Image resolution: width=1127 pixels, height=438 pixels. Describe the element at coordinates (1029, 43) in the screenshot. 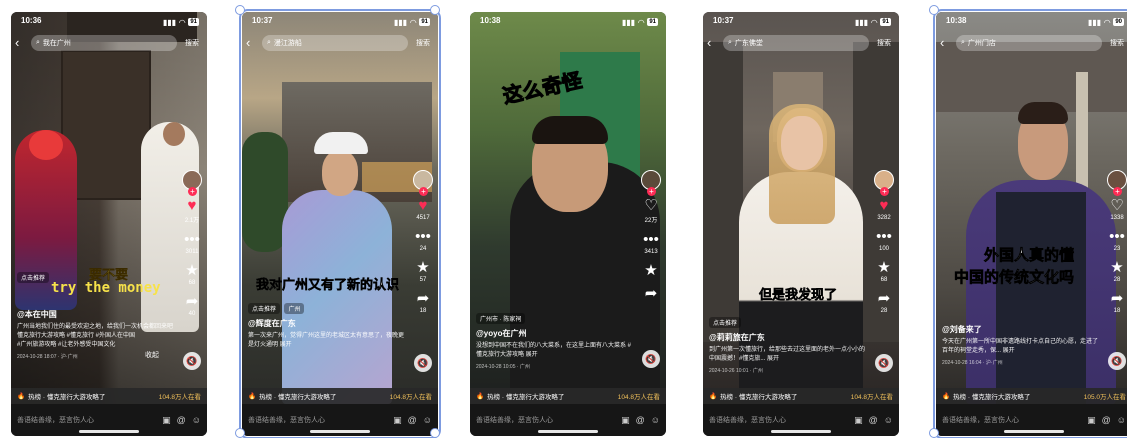

I see `search-input: ⌕ 广州门店` at that location.